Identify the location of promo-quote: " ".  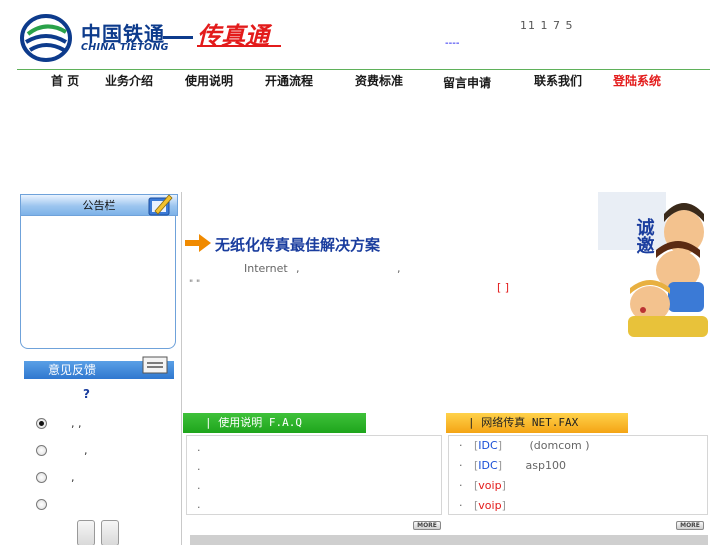
(195, 284).